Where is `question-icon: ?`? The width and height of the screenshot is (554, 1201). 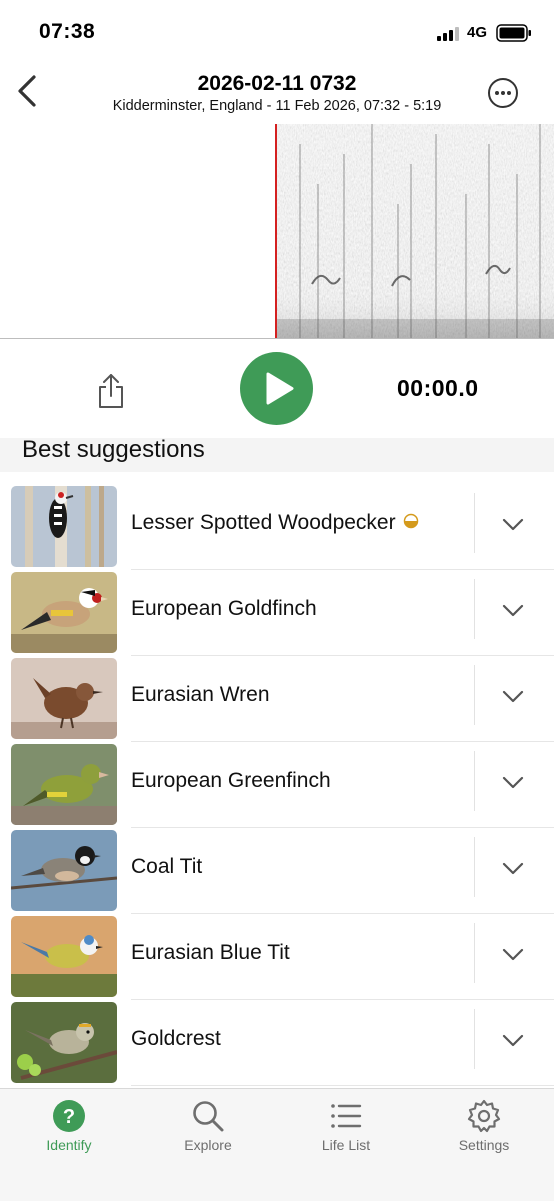 question-icon: ? is located at coordinates (69, 1116).